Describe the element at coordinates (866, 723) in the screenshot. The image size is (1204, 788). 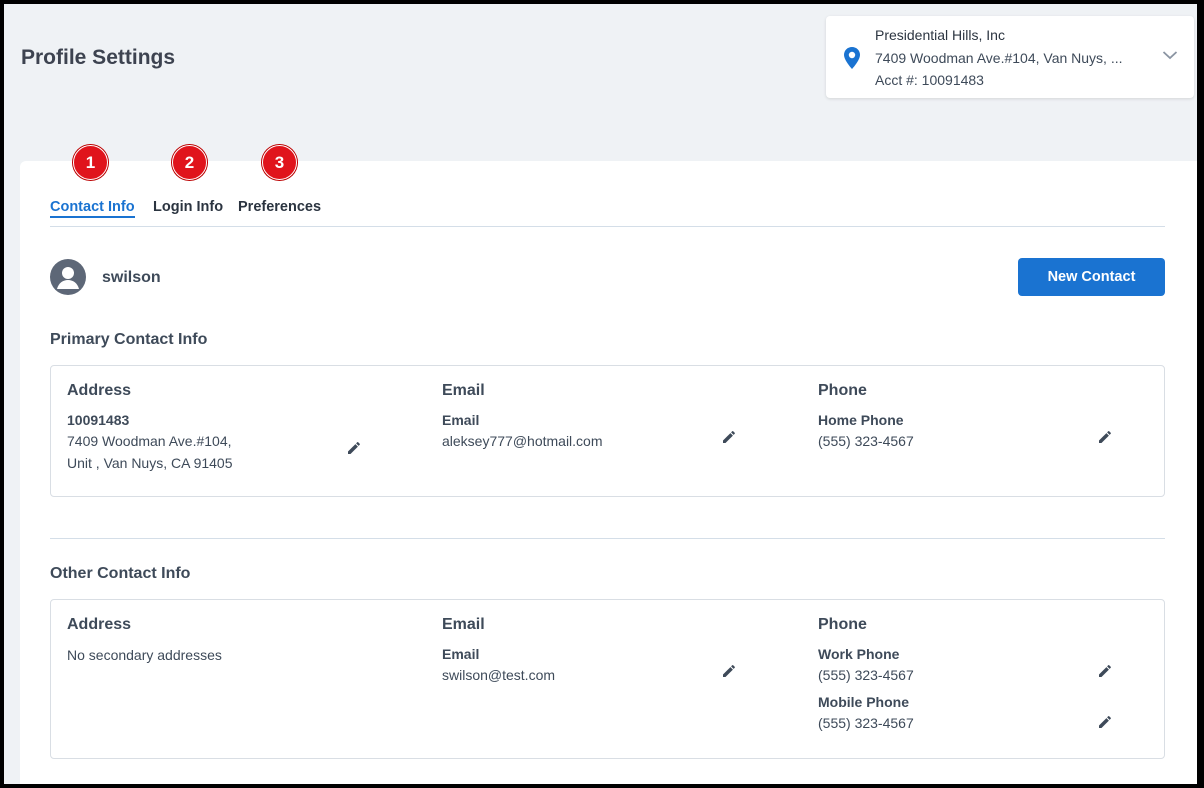
I see `mobile-phone-value: (555) 323-4567` at that location.